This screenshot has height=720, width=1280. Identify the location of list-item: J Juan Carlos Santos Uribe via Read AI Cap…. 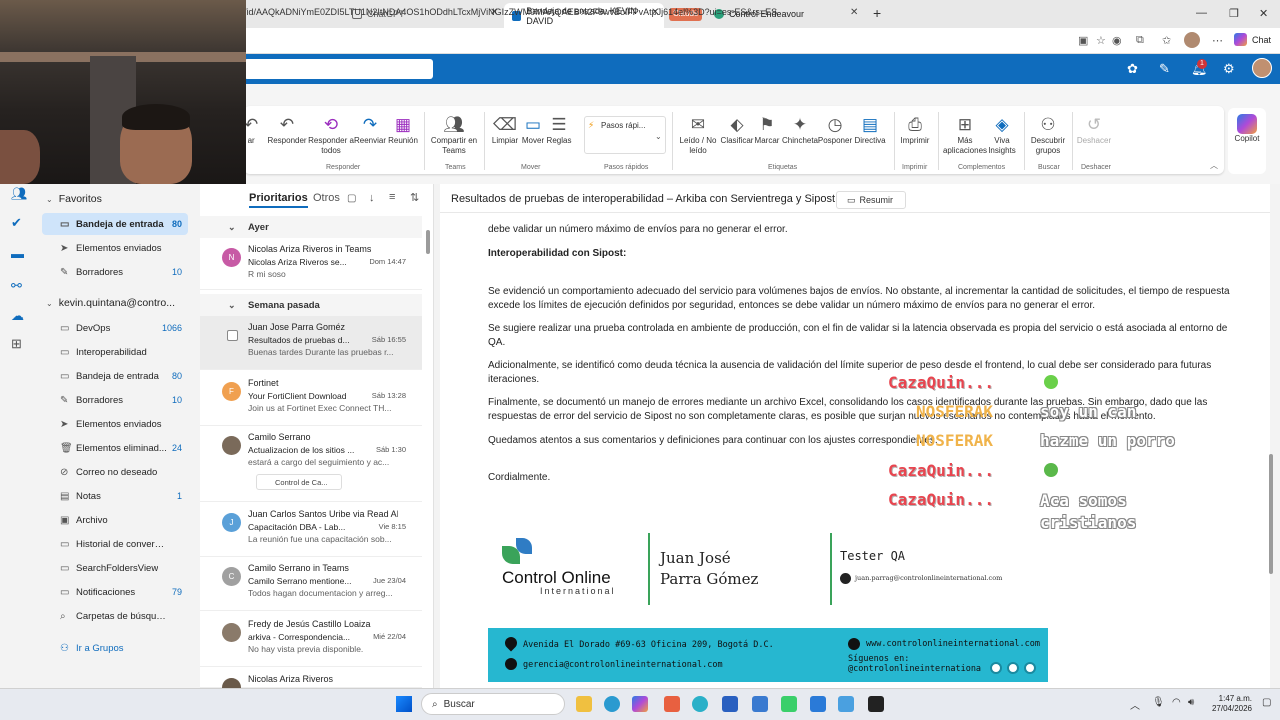
(311, 530).